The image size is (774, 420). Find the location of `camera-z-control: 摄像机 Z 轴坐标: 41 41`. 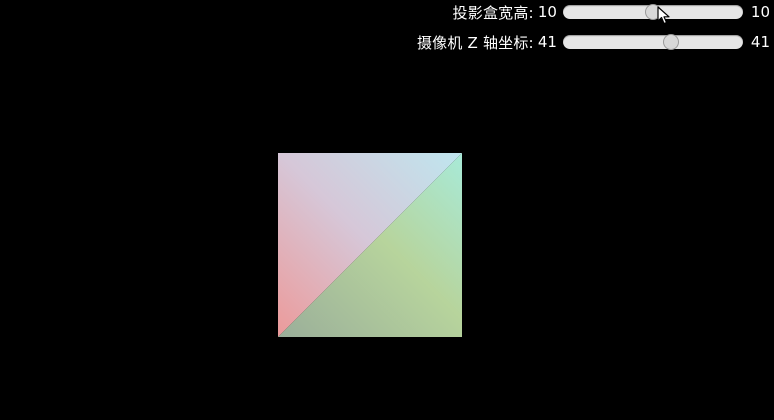

camera-z-control: 摄像机 Z 轴坐标: 41 41 is located at coordinates (593, 42).